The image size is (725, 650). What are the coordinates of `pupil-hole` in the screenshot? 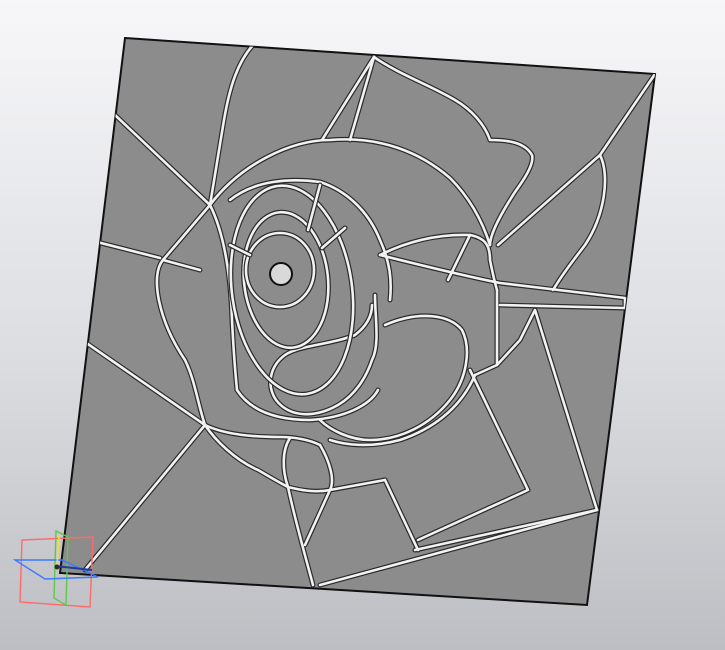 It's located at (281, 274).